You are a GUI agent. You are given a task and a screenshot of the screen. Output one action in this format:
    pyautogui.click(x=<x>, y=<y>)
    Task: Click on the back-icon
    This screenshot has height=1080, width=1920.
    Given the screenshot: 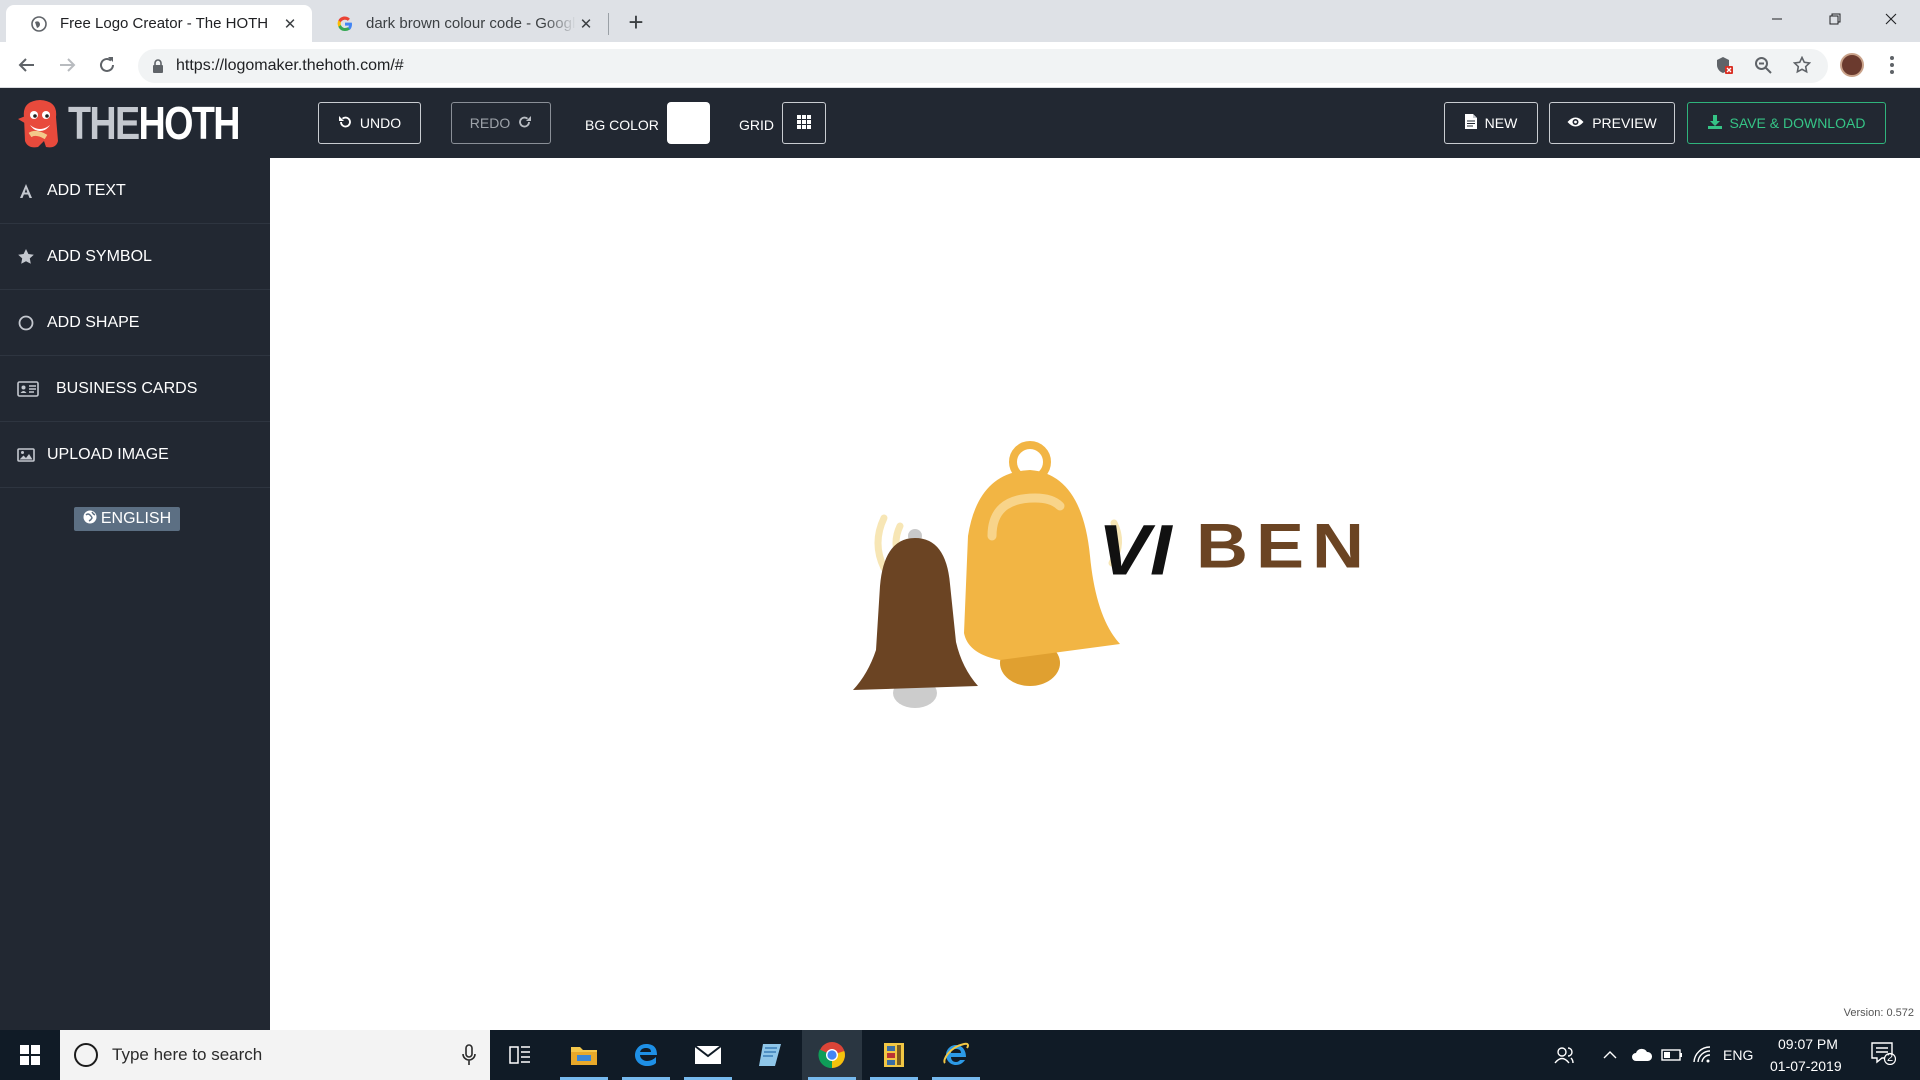 What is the action you would take?
    pyautogui.click(x=27, y=65)
    